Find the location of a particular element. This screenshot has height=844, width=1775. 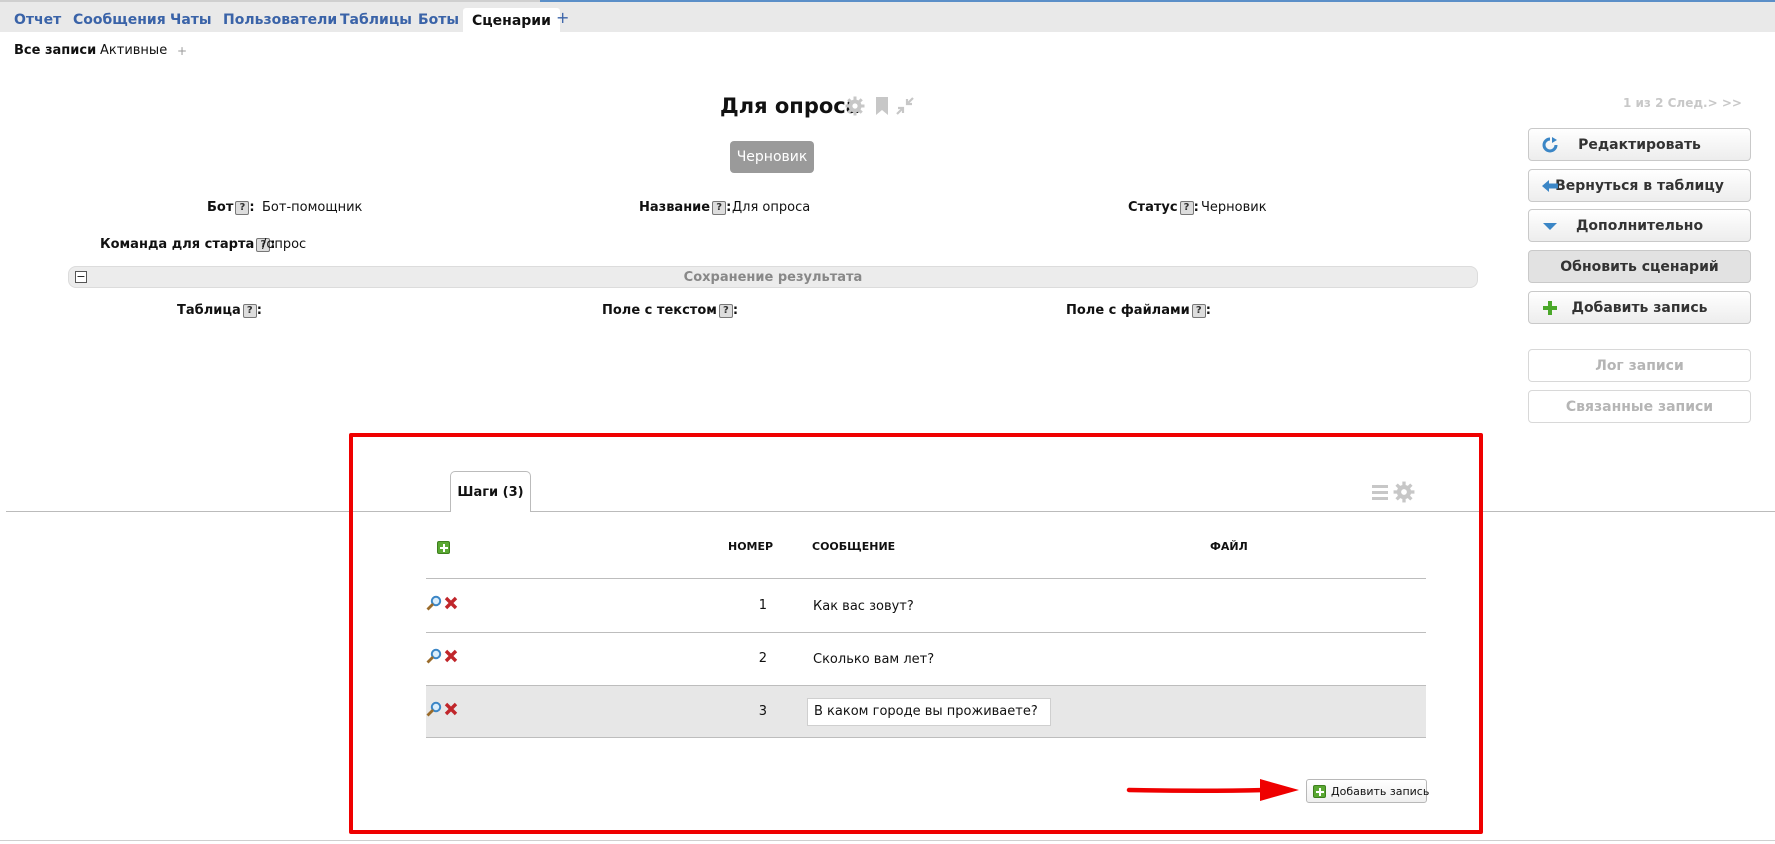

back-to-table-label: Вернуться в таблицу is located at coordinates (1639, 185).